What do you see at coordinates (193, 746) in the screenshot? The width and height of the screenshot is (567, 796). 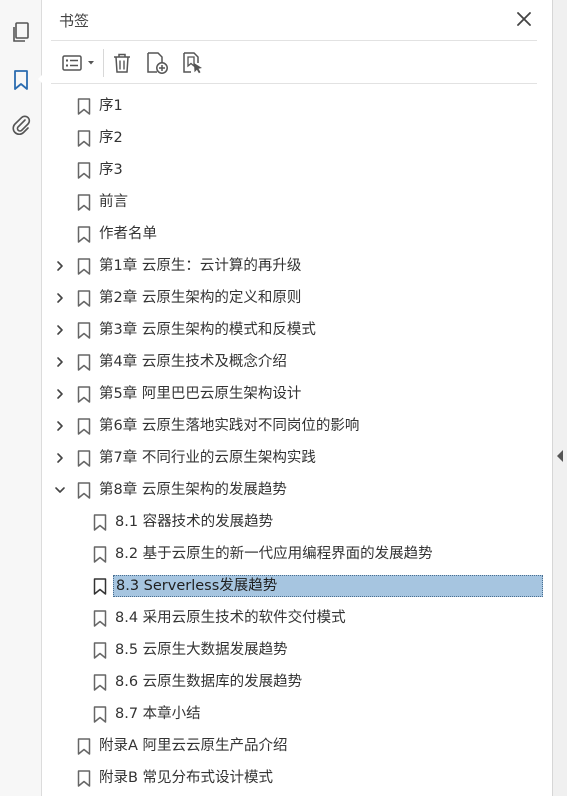 I see `bookmark-label: 附录A 阿里云云原生产品介绍` at bounding box center [193, 746].